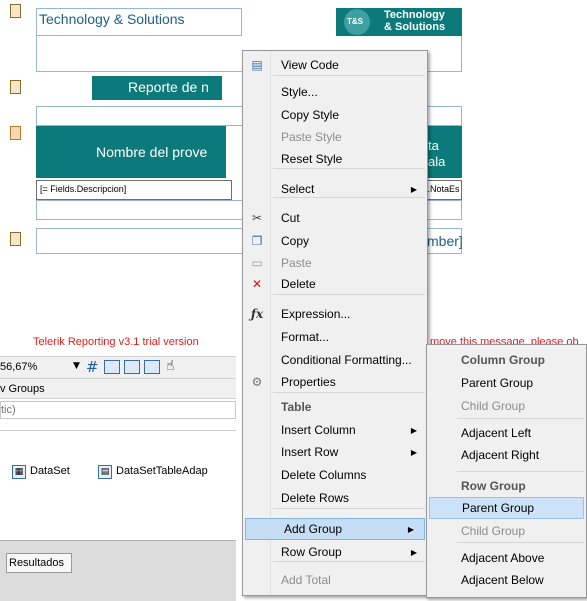 The height and width of the screenshot is (601, 587). I want to click on pan-hand-icon: ☝, so click(170, 366).